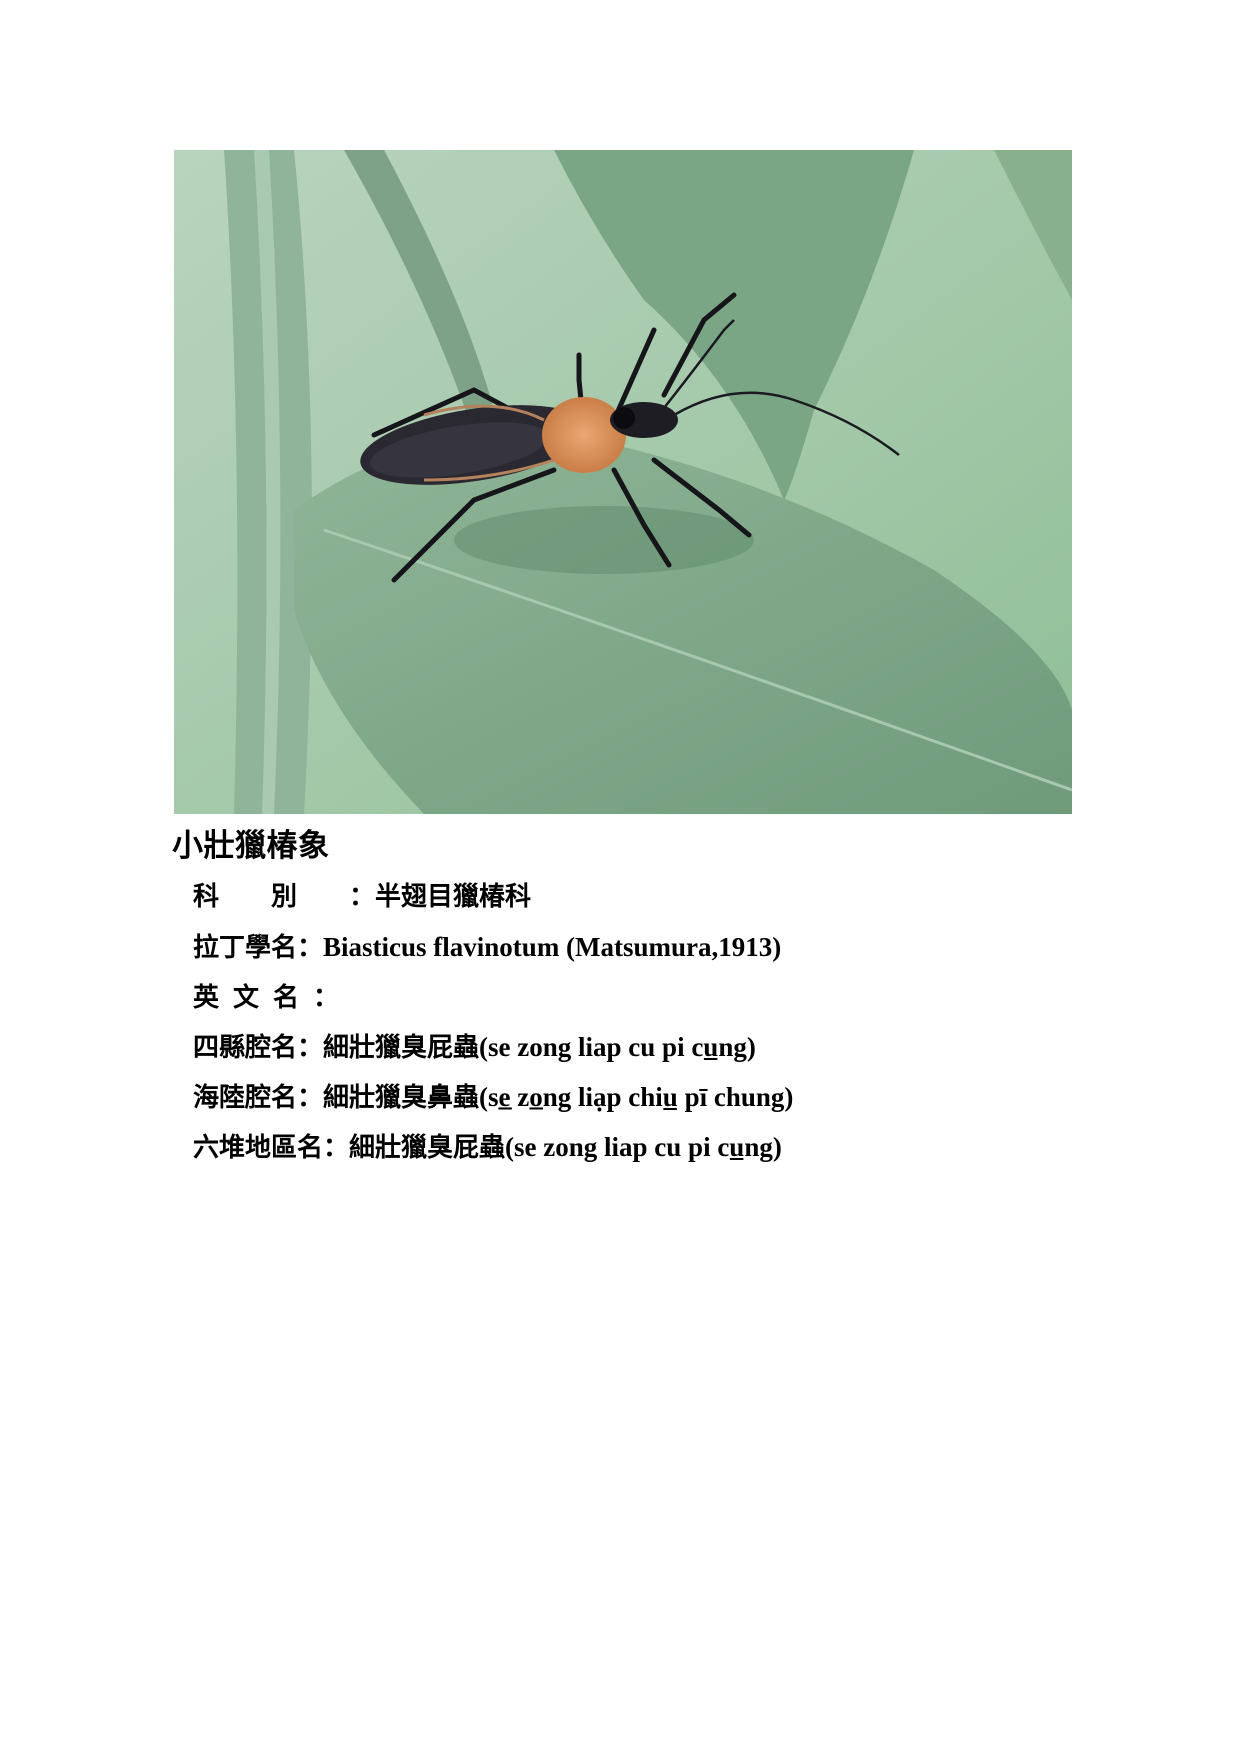  I want to click on sixian-name-row: 四縣腔名：細壯獵臭屁蟲(se zong liap cu pi cu̲ng), so click(493, 1047).